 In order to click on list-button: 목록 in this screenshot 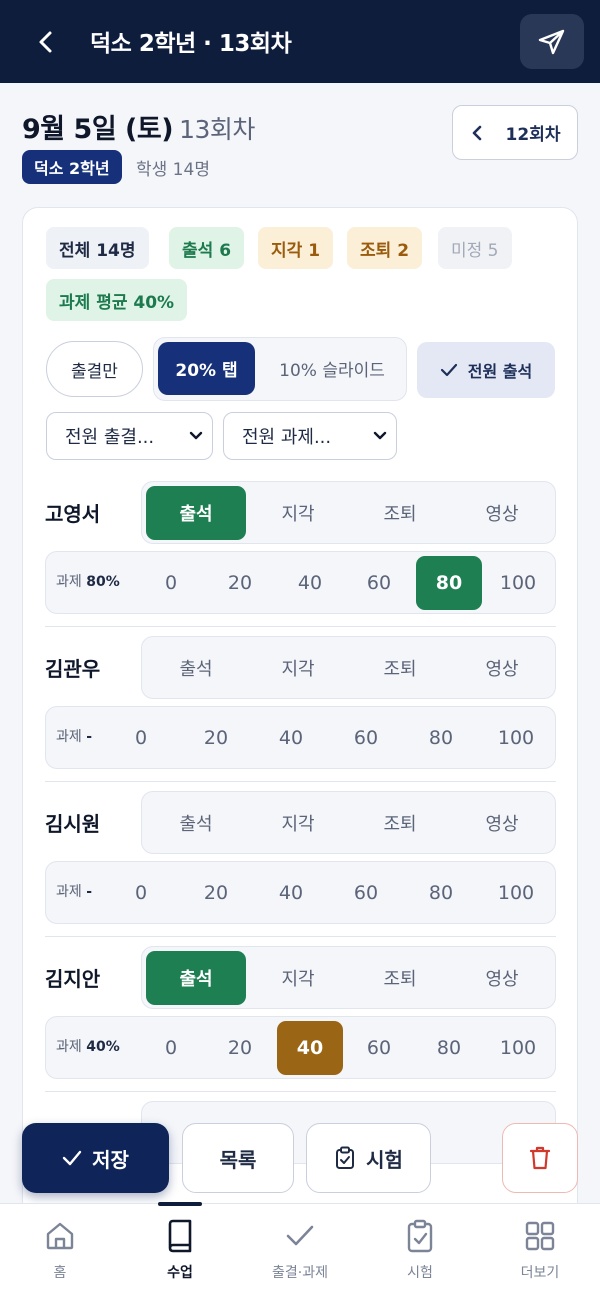, I will do `click(238, 1158)`.